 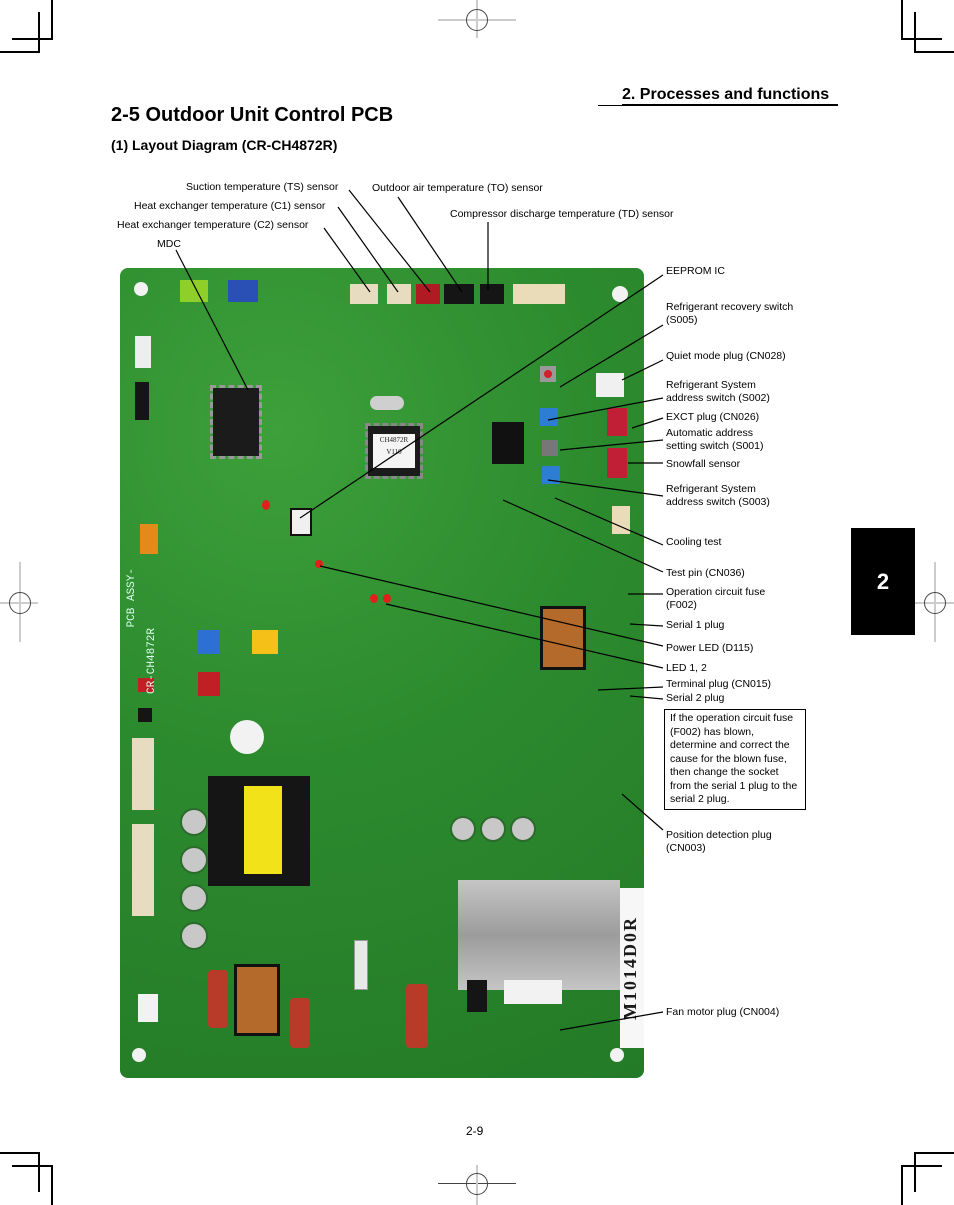 I want to click on chapter-tab: 2, so click(x=883, y=581).